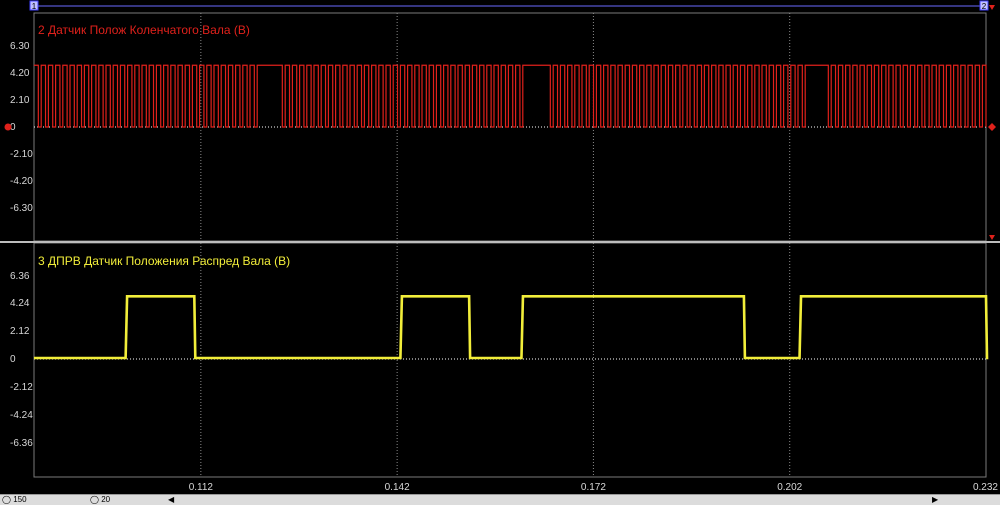  Describe the element at coordinates (992, 127) in the screenshot. I see `top-zero-marker-right` at that location.